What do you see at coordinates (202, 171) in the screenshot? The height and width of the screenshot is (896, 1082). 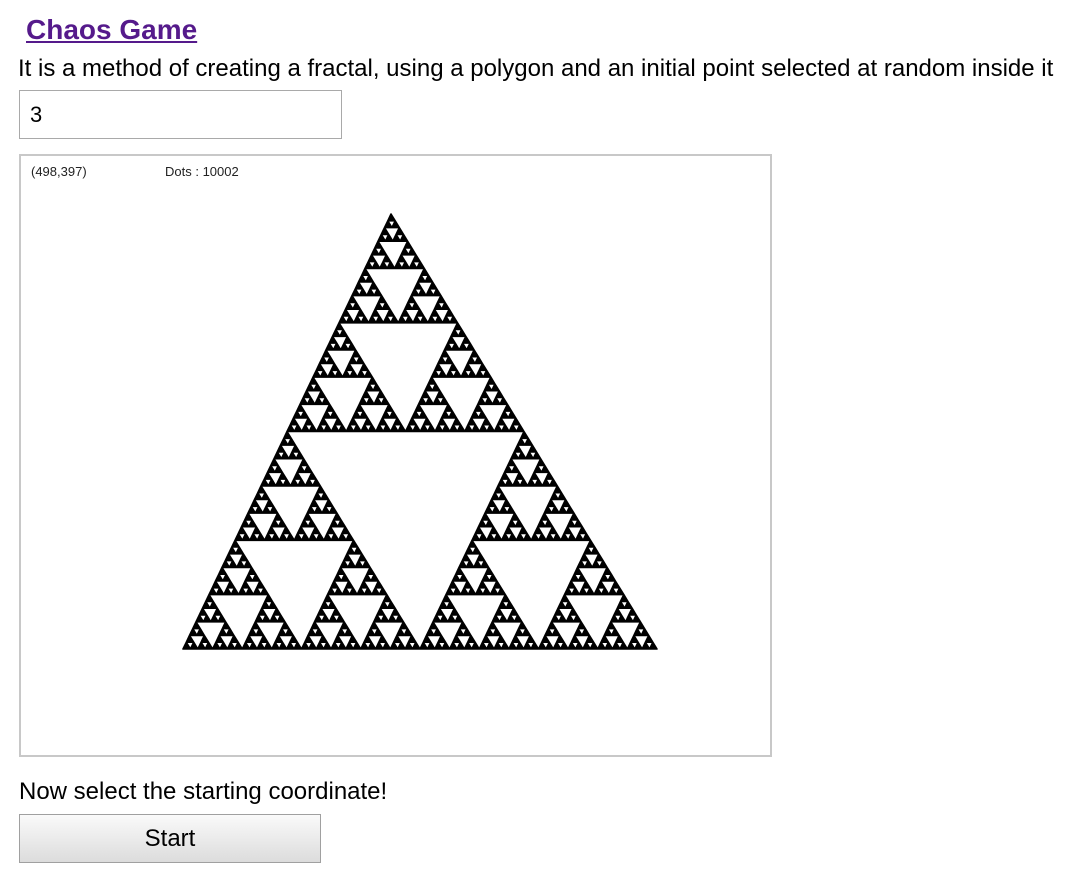 I see `dots-count: Dots : 10002` at bounding box center [202, 171].